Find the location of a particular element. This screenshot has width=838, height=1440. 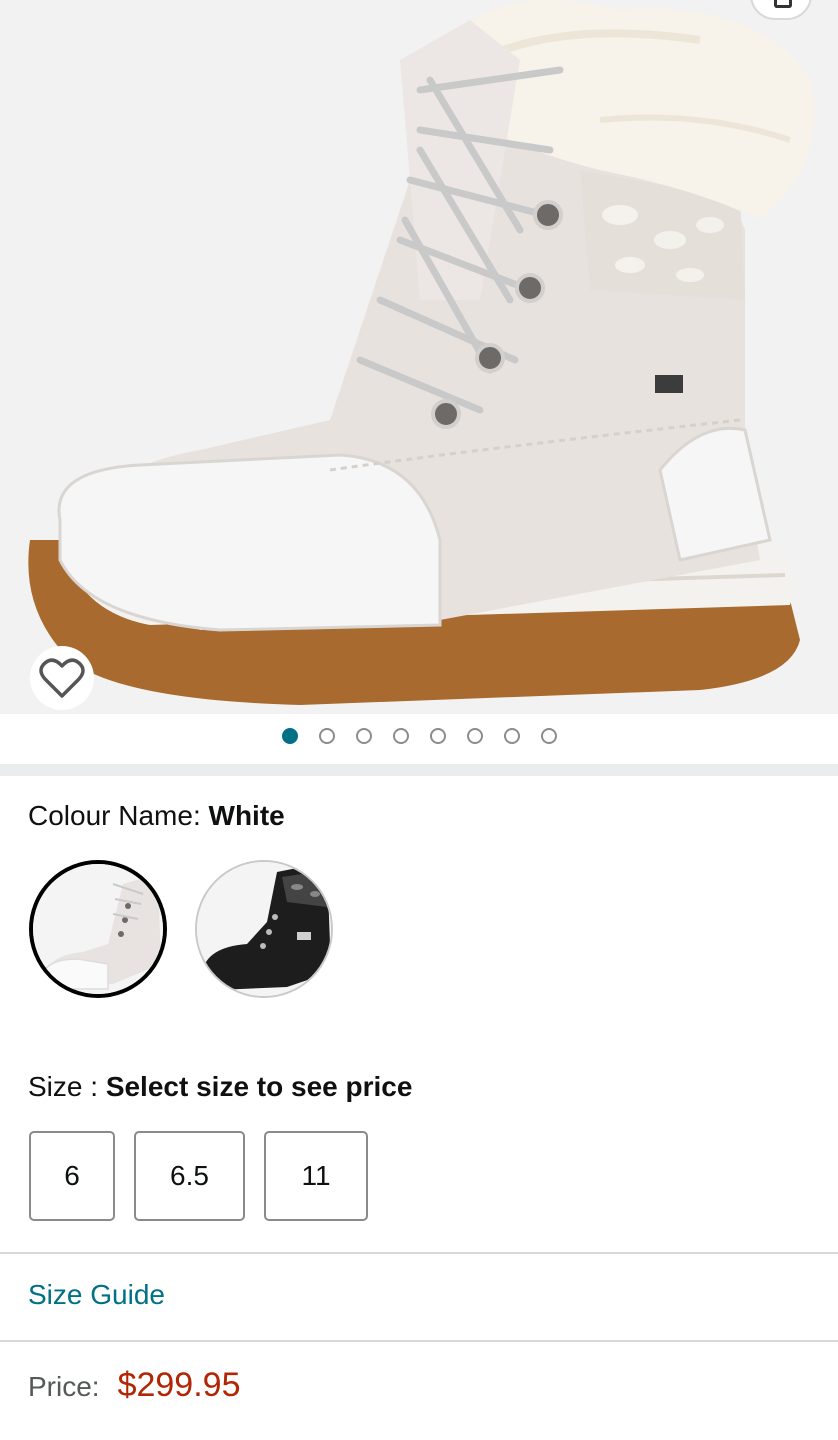

share-icon is located at coordinates (783, 4).